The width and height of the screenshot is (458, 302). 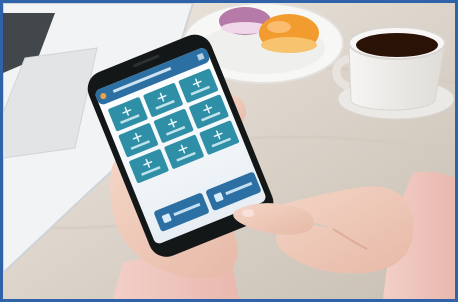 I want to click on coffee-surface, so click(x=397, y=45).